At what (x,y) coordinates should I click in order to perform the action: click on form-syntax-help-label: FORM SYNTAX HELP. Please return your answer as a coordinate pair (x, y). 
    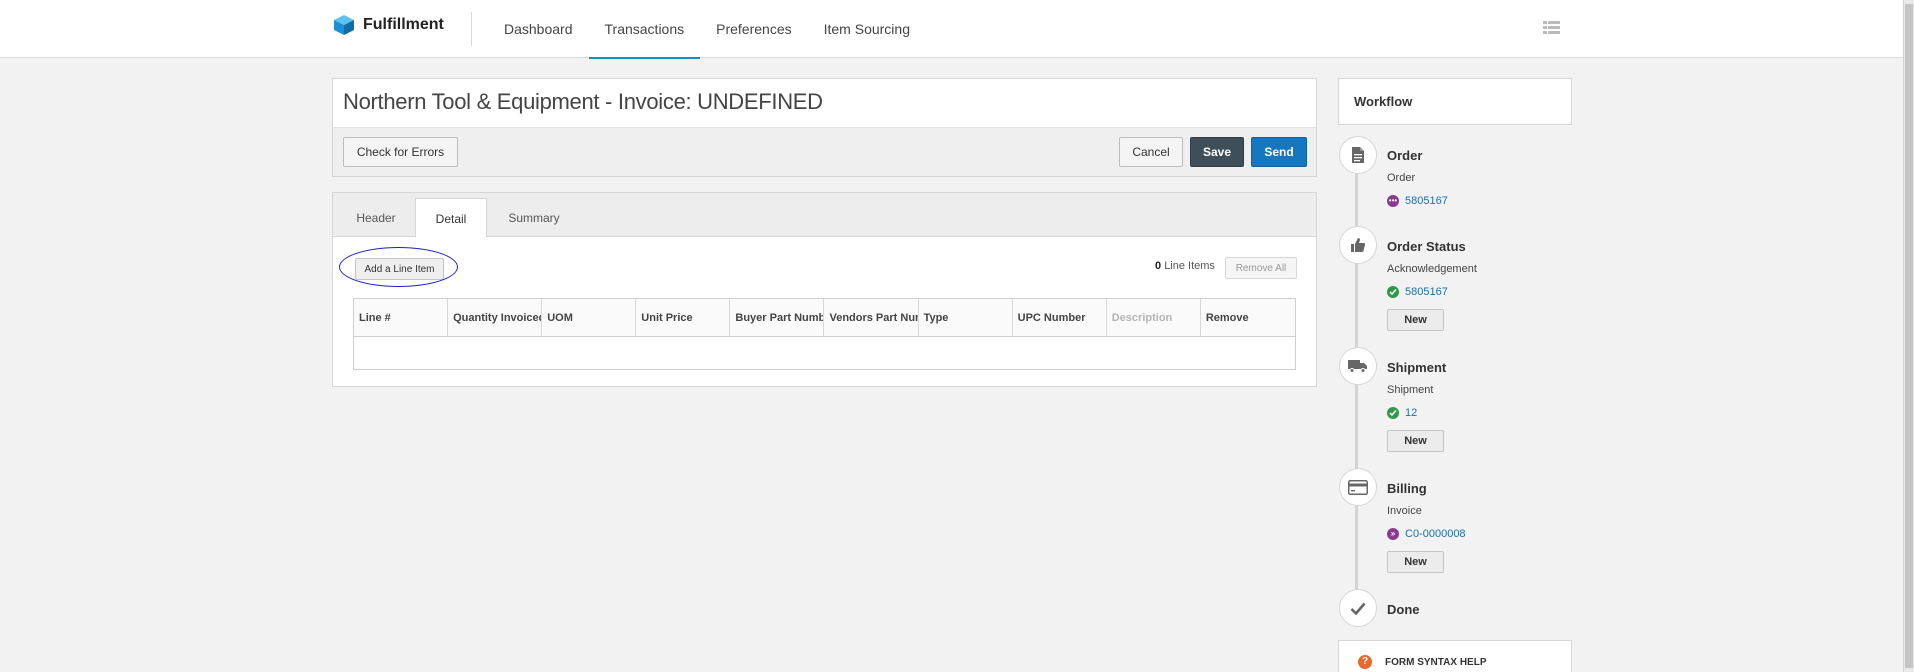
    Looking at the image, I should click on (1435, 662).